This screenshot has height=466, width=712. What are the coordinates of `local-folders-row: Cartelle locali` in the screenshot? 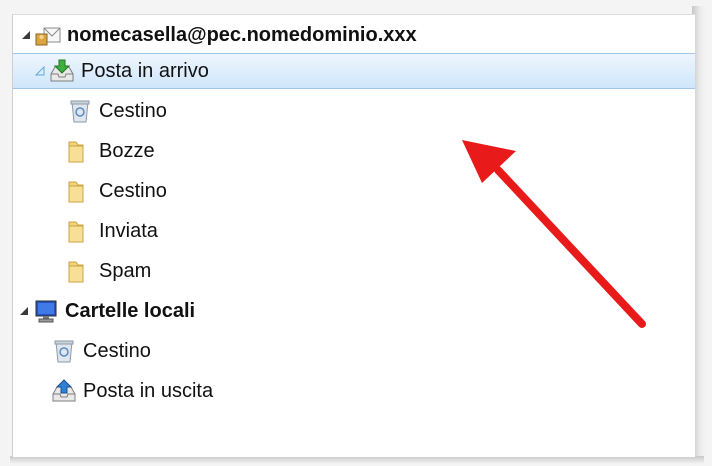 It's located at (354, 311).